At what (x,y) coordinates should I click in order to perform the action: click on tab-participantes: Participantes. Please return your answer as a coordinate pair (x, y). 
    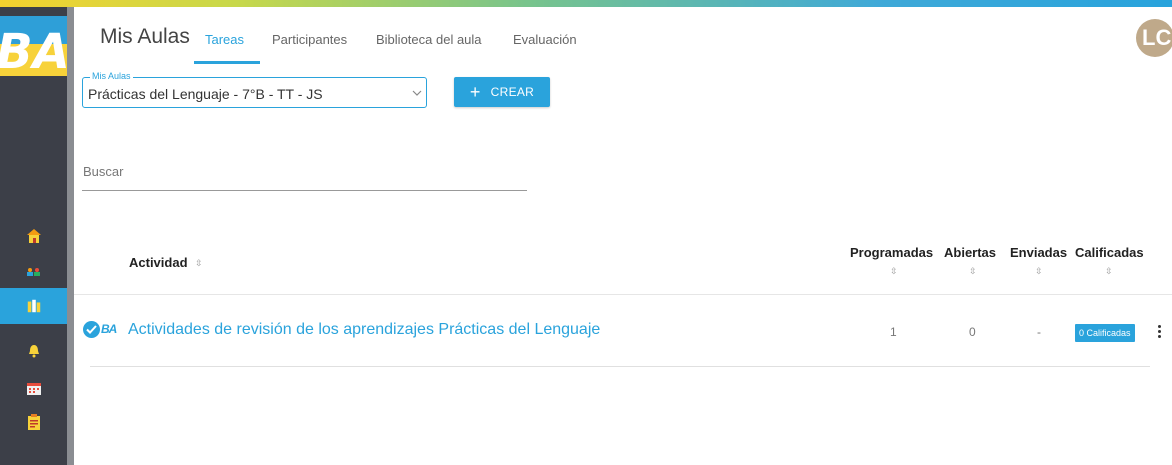
    Looking at the image, I should click on (309, 39).